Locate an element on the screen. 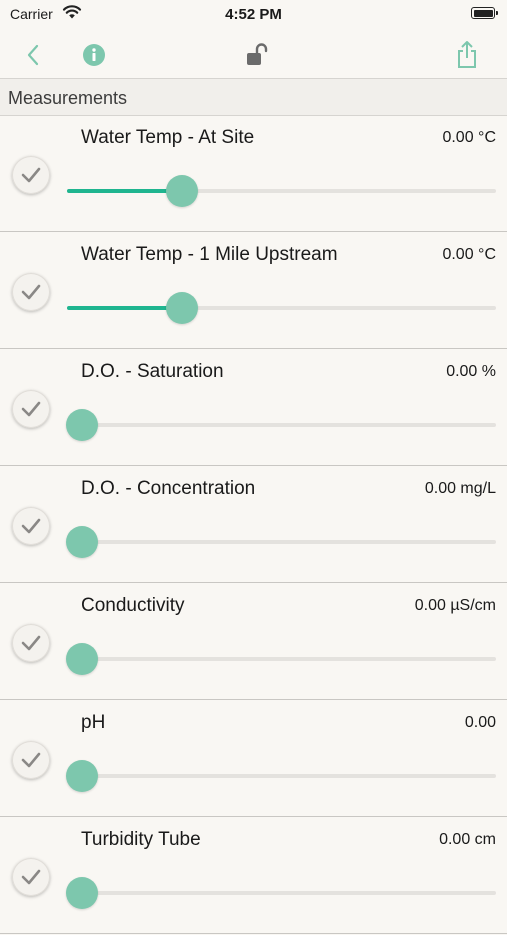  back-button is located at coordinates (33, 55).